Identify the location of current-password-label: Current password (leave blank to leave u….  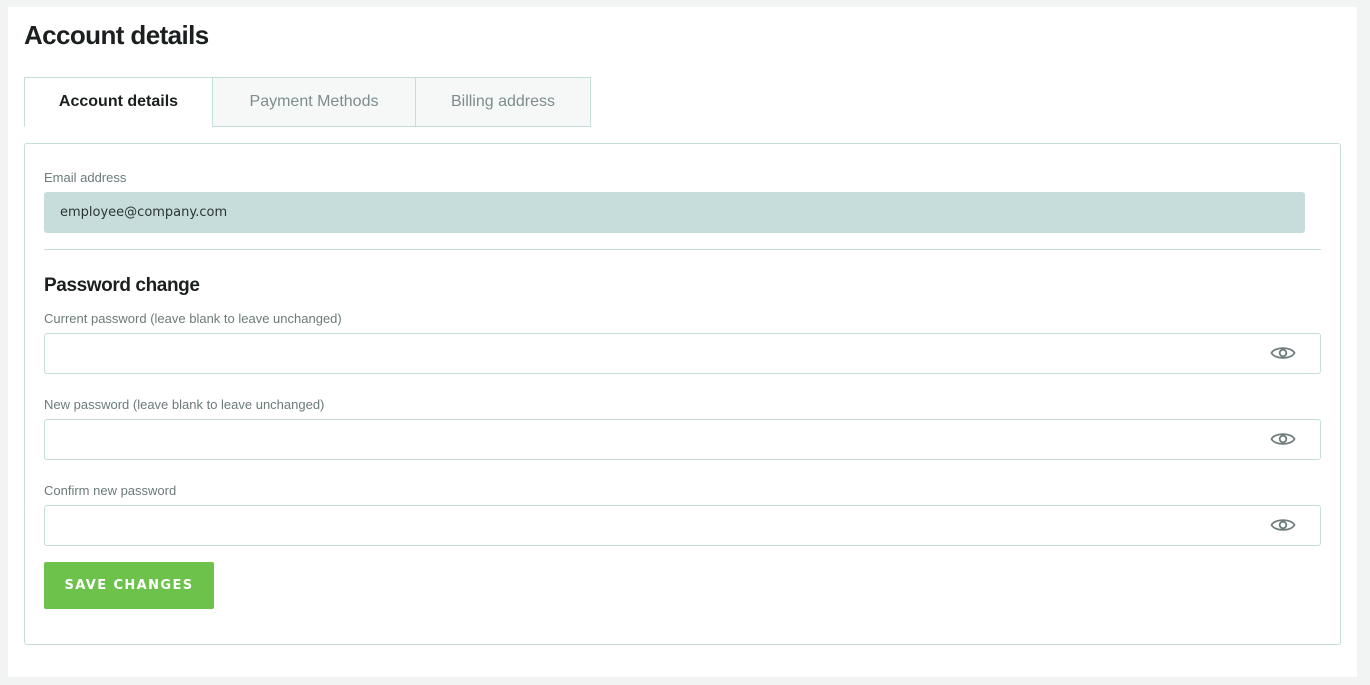
(193, 318).